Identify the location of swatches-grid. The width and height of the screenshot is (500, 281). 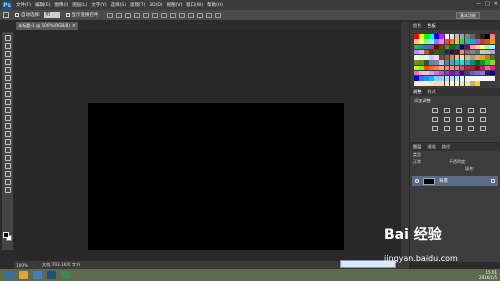
(455, 60).